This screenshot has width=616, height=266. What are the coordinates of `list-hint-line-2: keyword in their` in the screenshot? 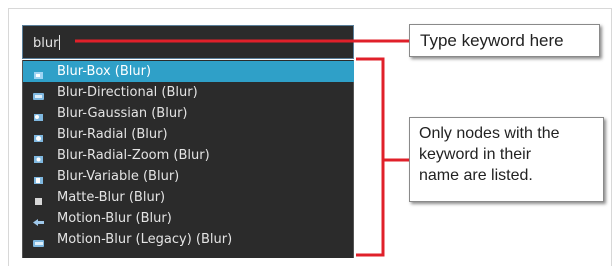 It's located at (475, 154).